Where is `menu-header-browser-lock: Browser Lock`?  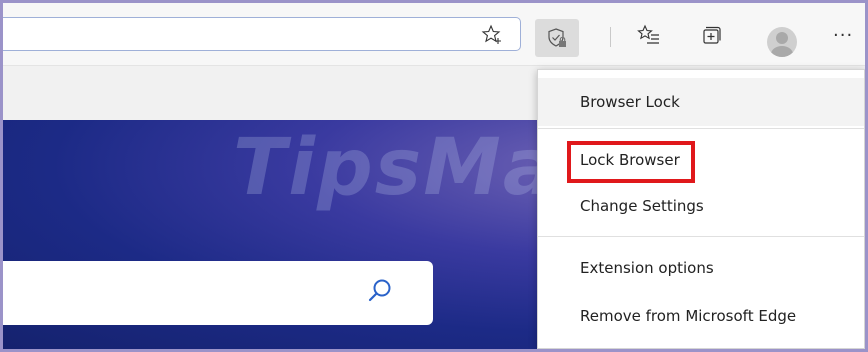
menu-header-browser-lock: Browser Lock is located at coordinates (701, 102).